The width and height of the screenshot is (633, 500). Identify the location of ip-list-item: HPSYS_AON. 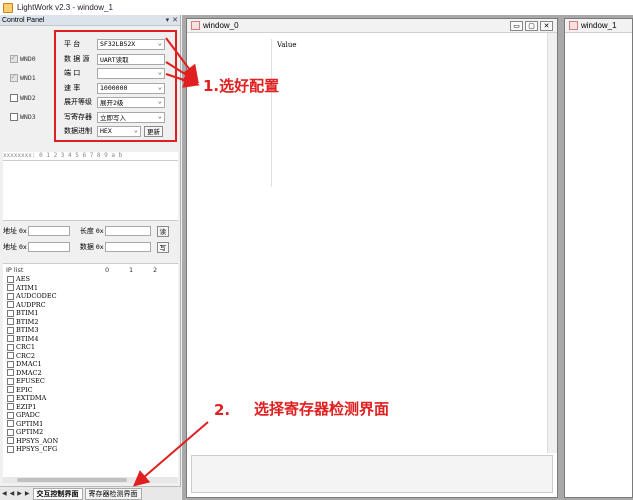
(90, 441).